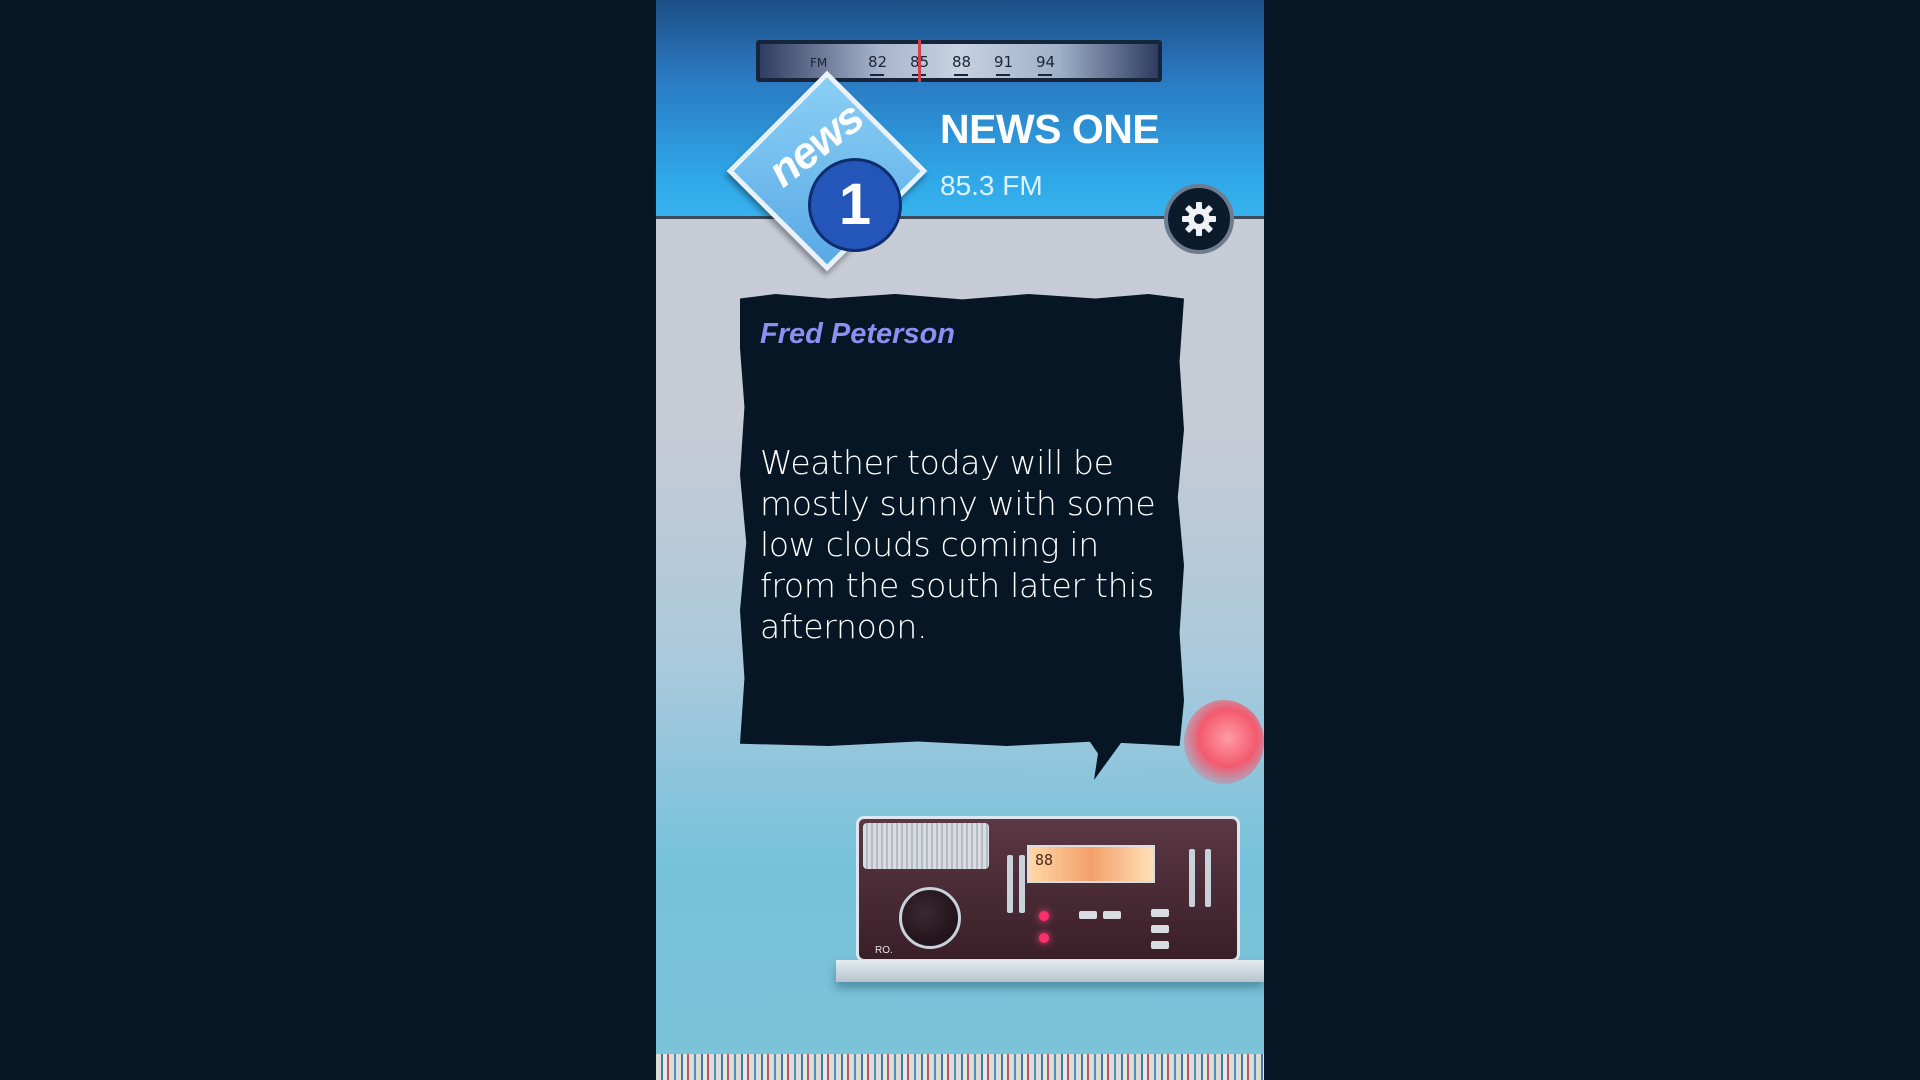 The width and height of the screenshot is (1920, 1080). I want to click on radio-volume-knob, so click(930, 918).